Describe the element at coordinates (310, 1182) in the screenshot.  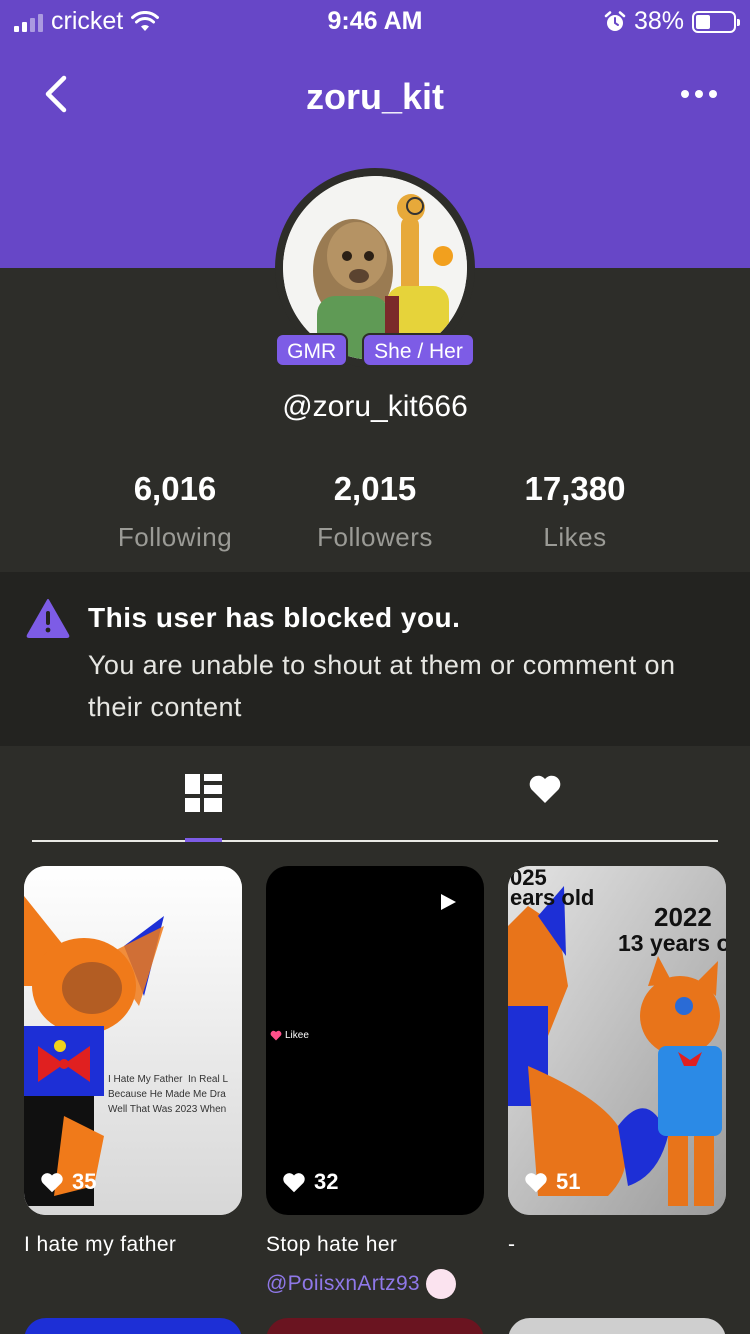
I see `like-count: 32` at that location.